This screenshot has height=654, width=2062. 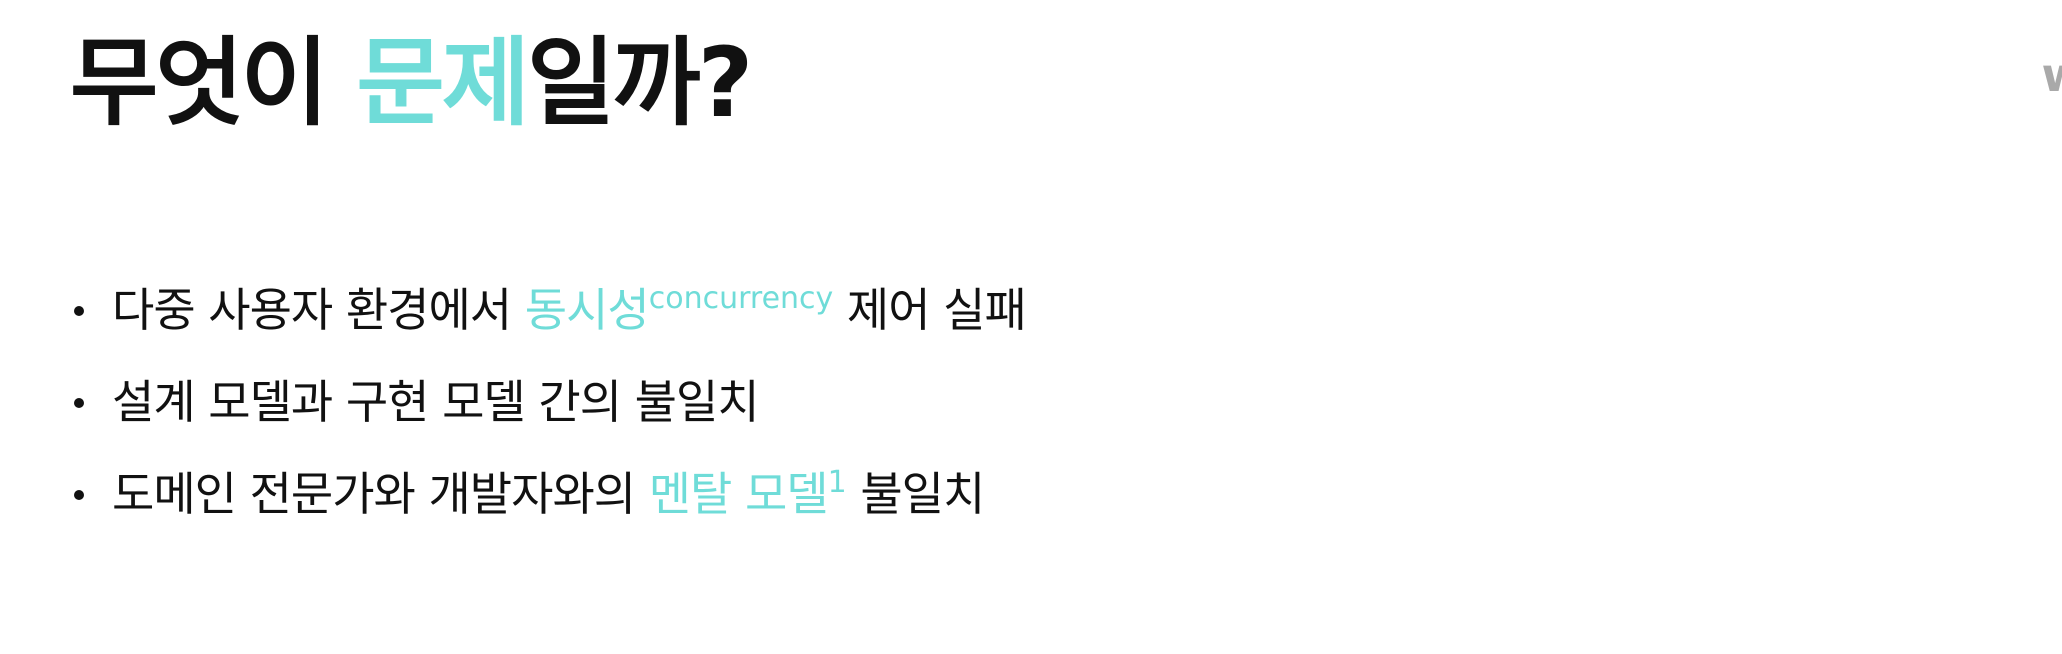 What do you see at coordinates (915, 494) in the screenshot?
I see `bullet-text: 불일치` at bounding box center [915, 494].